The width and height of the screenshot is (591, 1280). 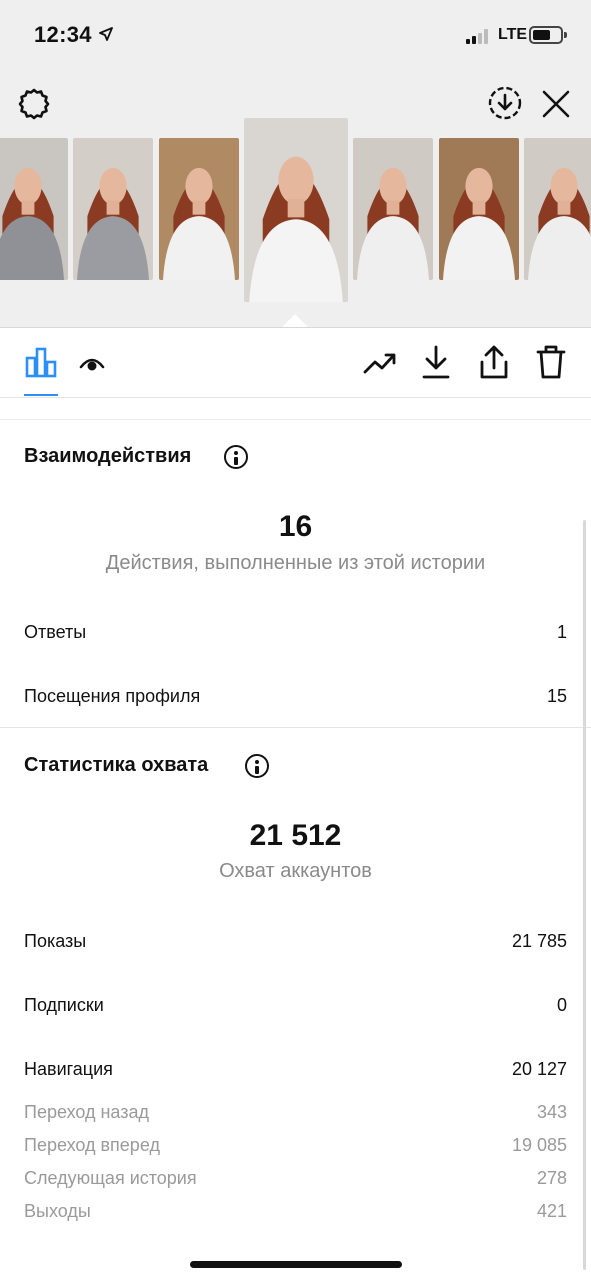 I want to click on download-icon, so click(x=436, y=362).